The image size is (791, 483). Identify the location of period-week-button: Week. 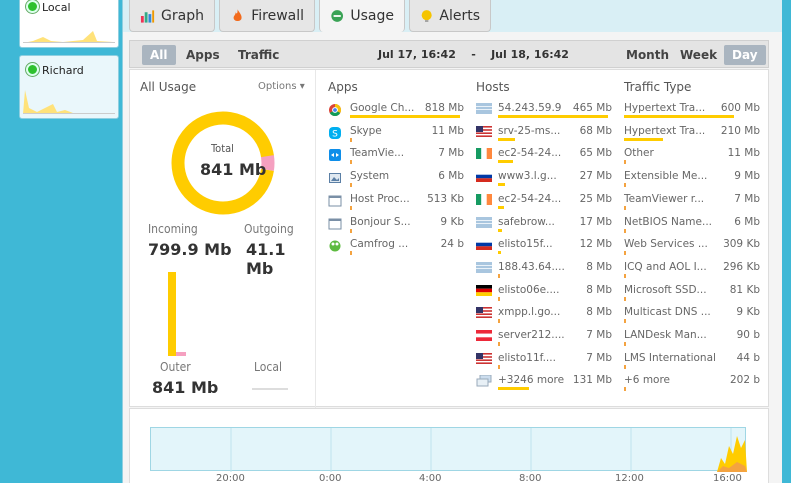
(698, 55).